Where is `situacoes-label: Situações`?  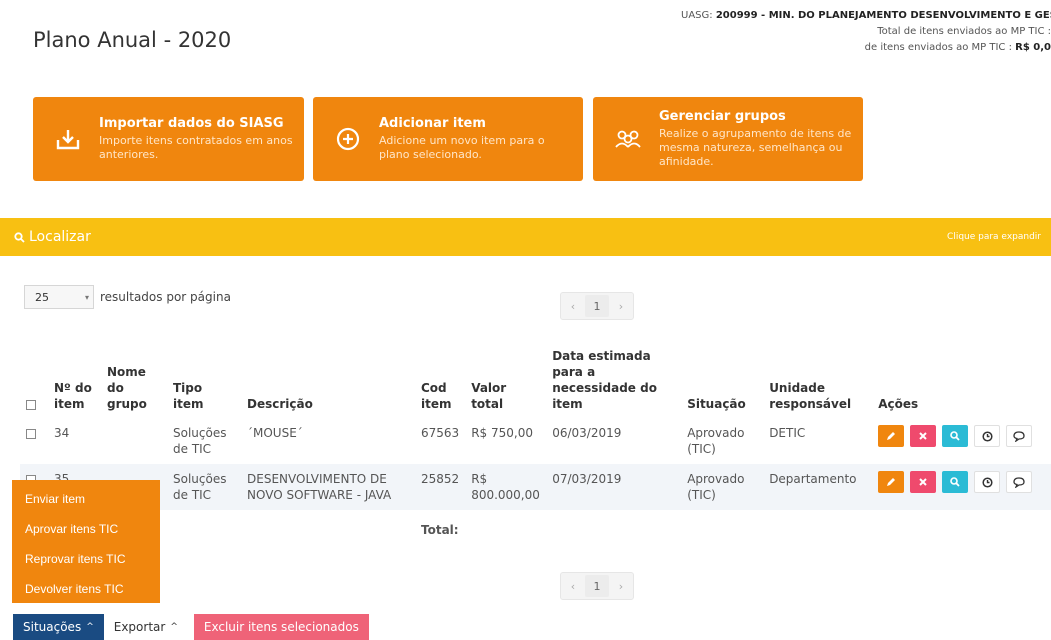
situacoes-label: Situações is located at coordinates (52, 627).